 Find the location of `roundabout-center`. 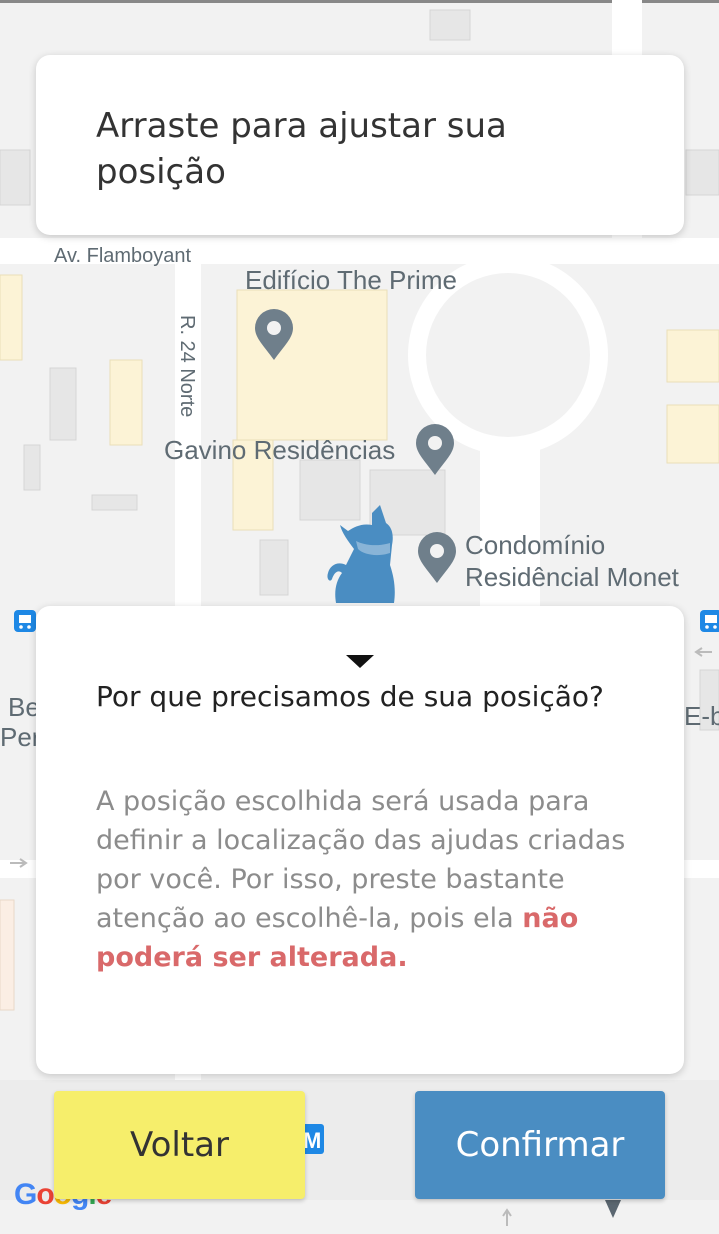

roundabout-center is located at coordinates (508, 355).